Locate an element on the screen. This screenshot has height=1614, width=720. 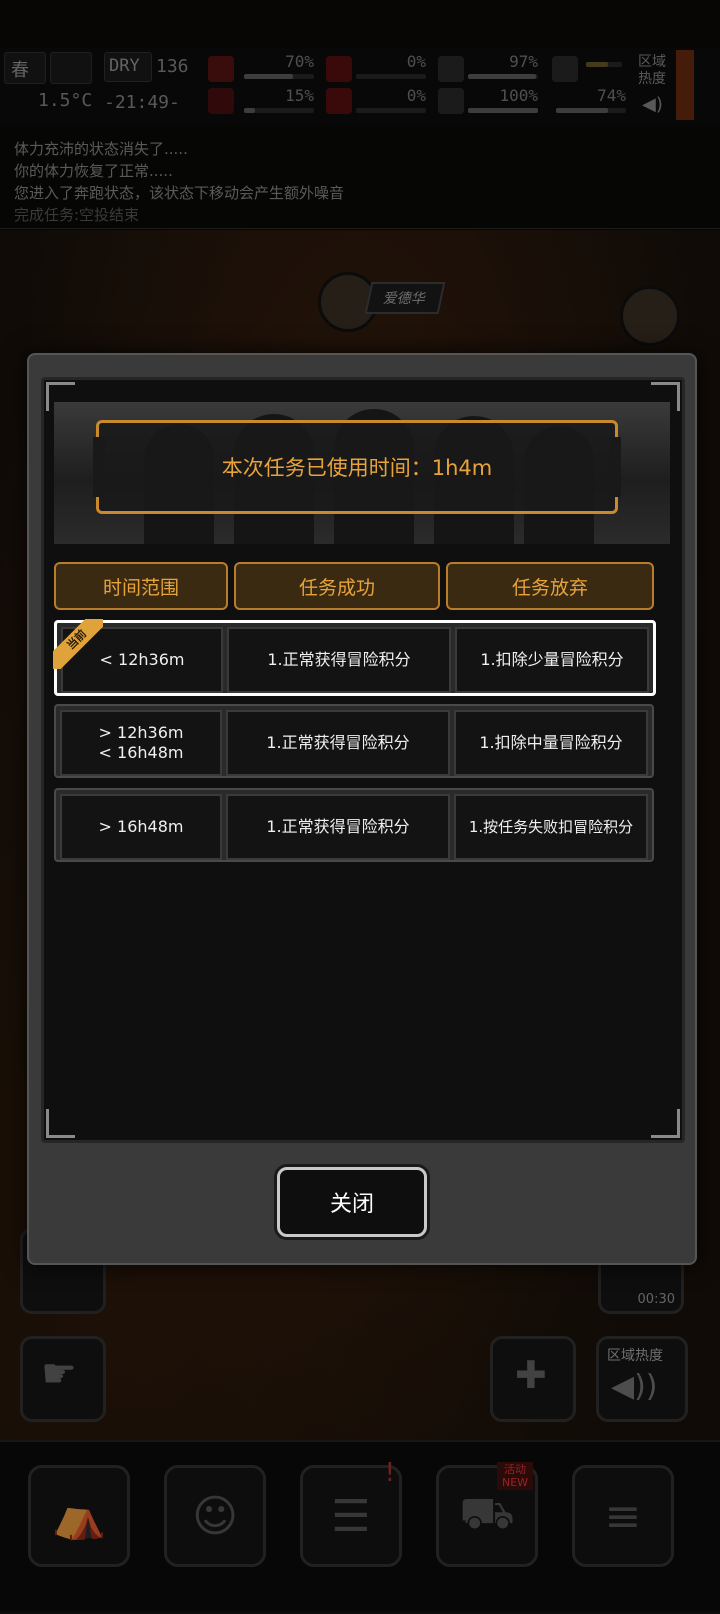
elapsed-time-box: 本次任务已使用时间：1h4m is located at coordinates (357, 467).